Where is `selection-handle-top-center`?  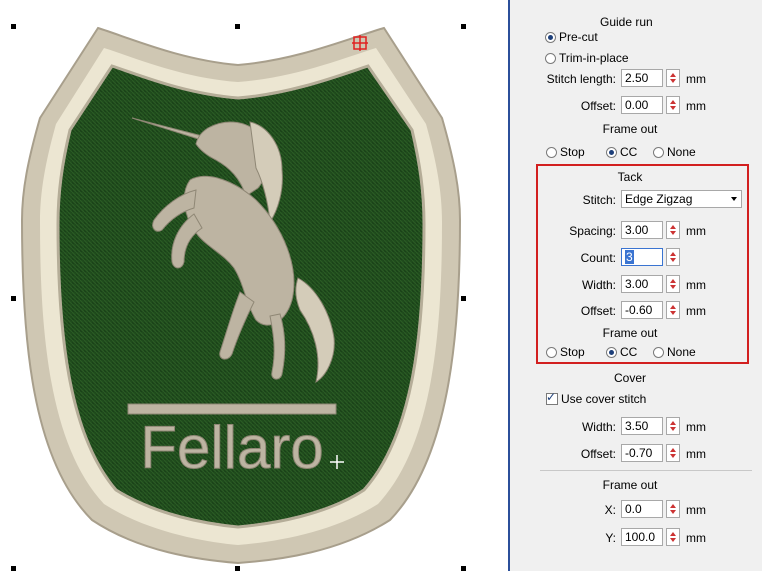 selection-handle-top-center is located at coordinates (237, 26).